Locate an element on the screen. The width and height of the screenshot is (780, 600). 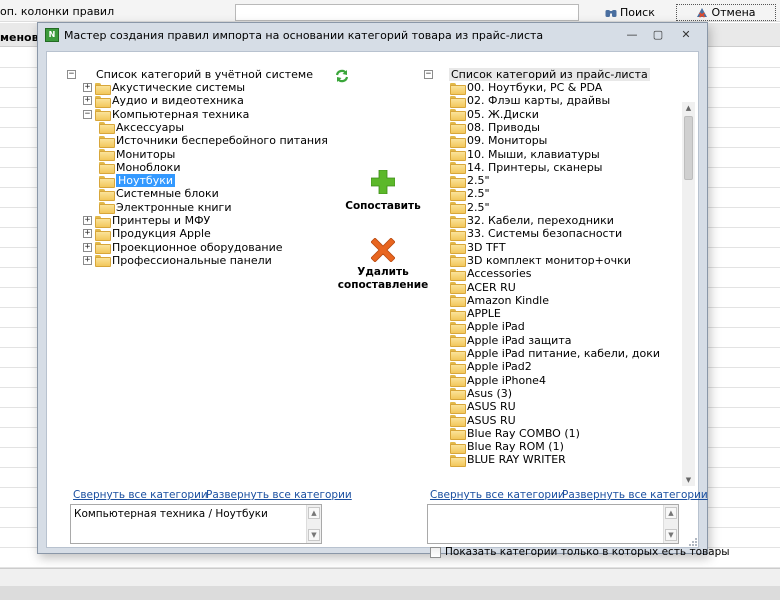
right-tree-item: Blue Ray COMBO (1) is located at coordinates (515, 433).